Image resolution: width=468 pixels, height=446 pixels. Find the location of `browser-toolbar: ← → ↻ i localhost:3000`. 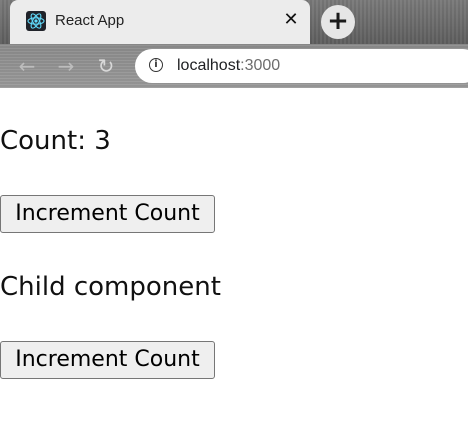

browser-toolbar: ← → ↻ i localhost:3000 is located at coordinates (234, 66).